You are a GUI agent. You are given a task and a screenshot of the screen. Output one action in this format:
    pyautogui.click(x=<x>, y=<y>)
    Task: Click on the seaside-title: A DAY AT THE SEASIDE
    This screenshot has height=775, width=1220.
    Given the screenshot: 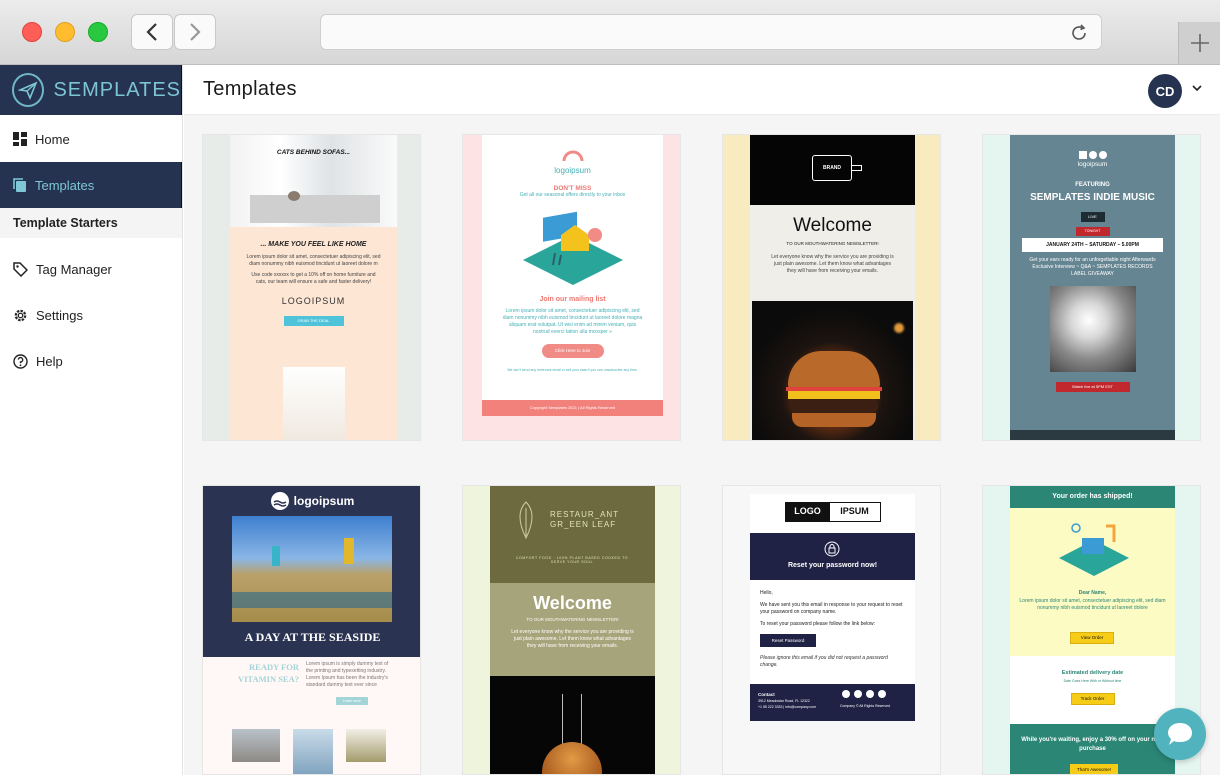 What is the action you would take?
    pyautogui.click(x=312, y=637)
    